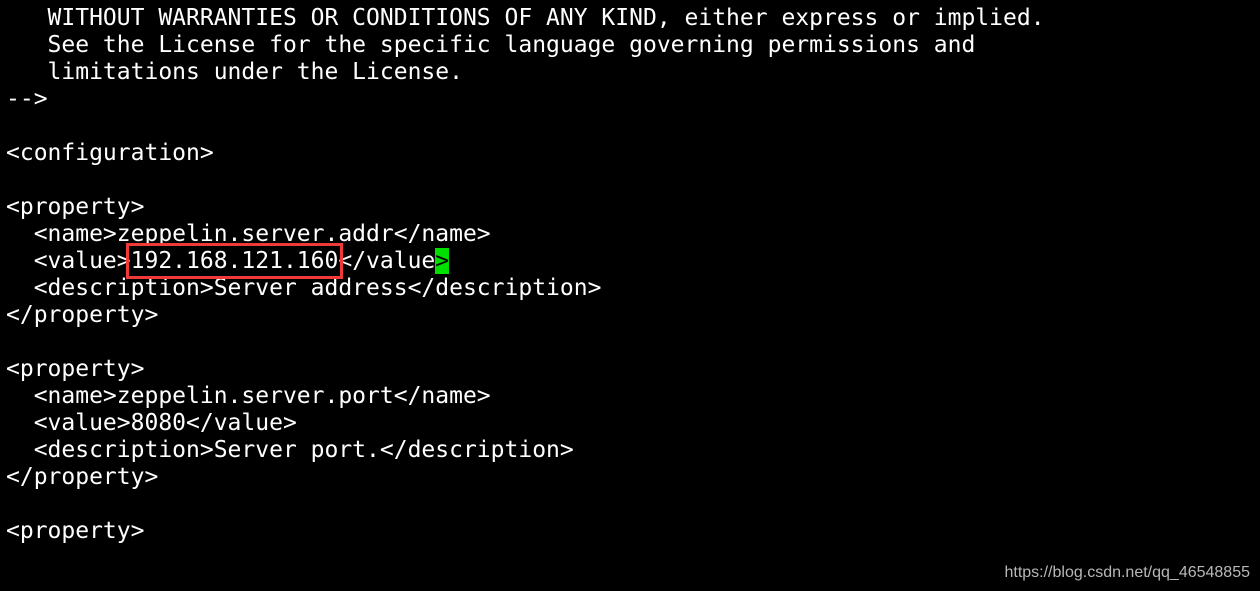  Describe the element at coordinates (68, 261) in the screenshot. I see `value-prefix: <value>` at that location.